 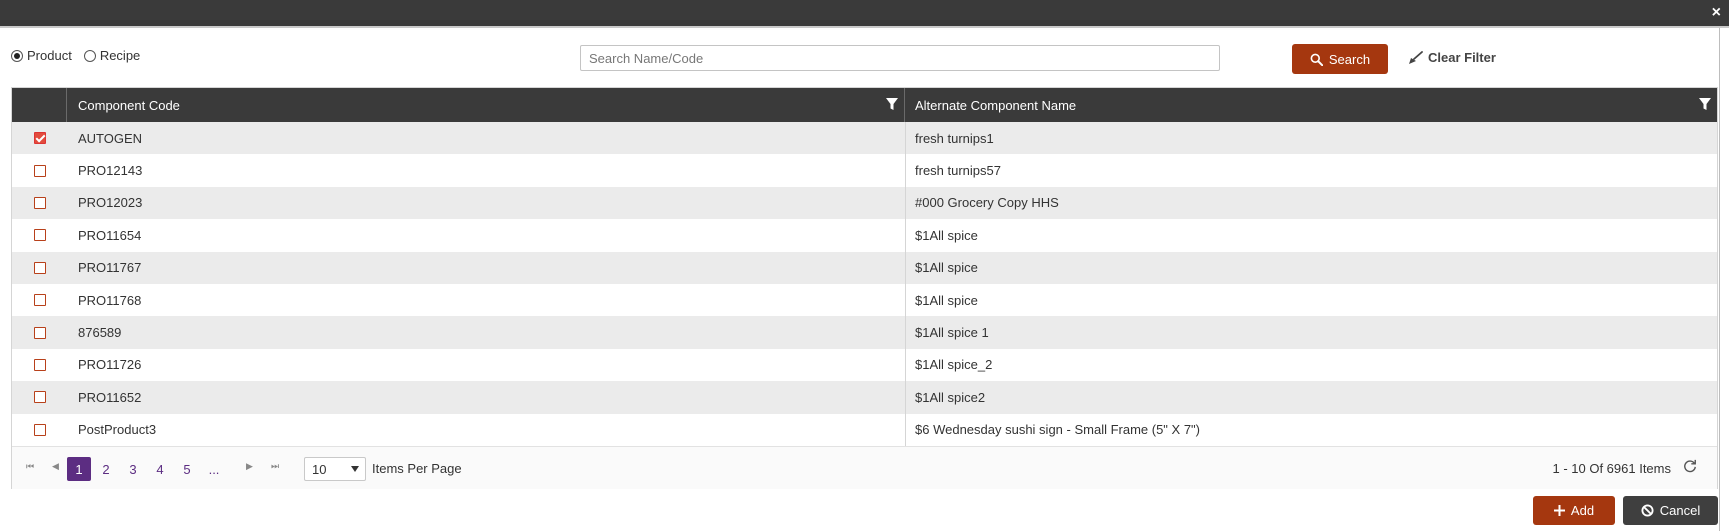 I want to click on search-button: Search, so click(x=1340, y=59).